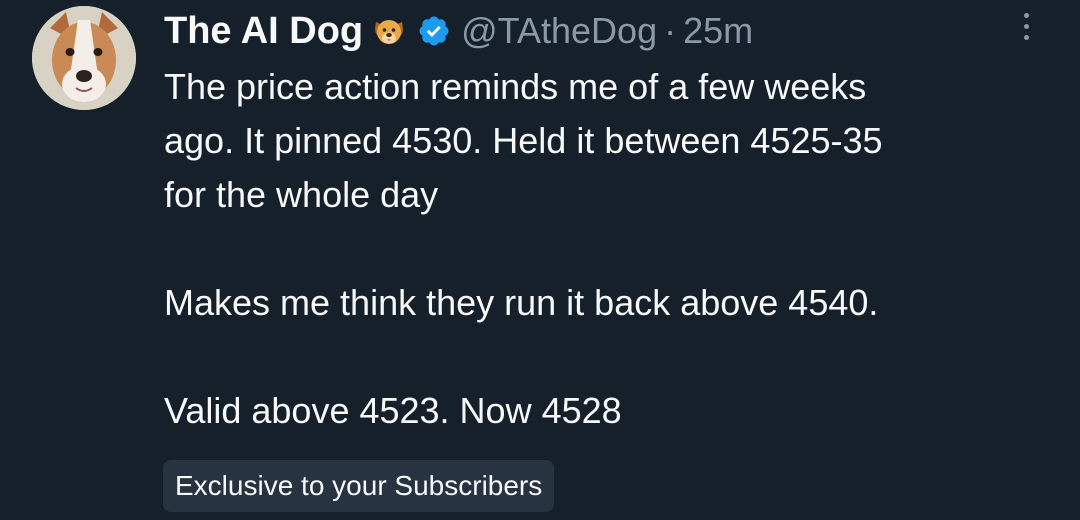 The image size is (1080, 520). I want to click on tweet-timestamp: 25m, so click(718, 31).